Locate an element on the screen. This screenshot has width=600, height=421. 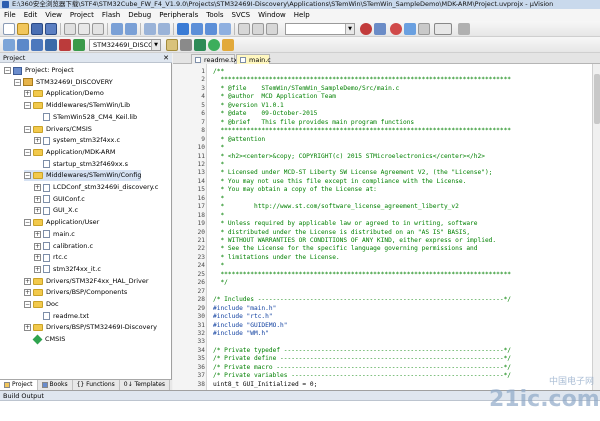
target-select: STM32469I_DISCOVERY ▼ is located at coordinates (125, 45).